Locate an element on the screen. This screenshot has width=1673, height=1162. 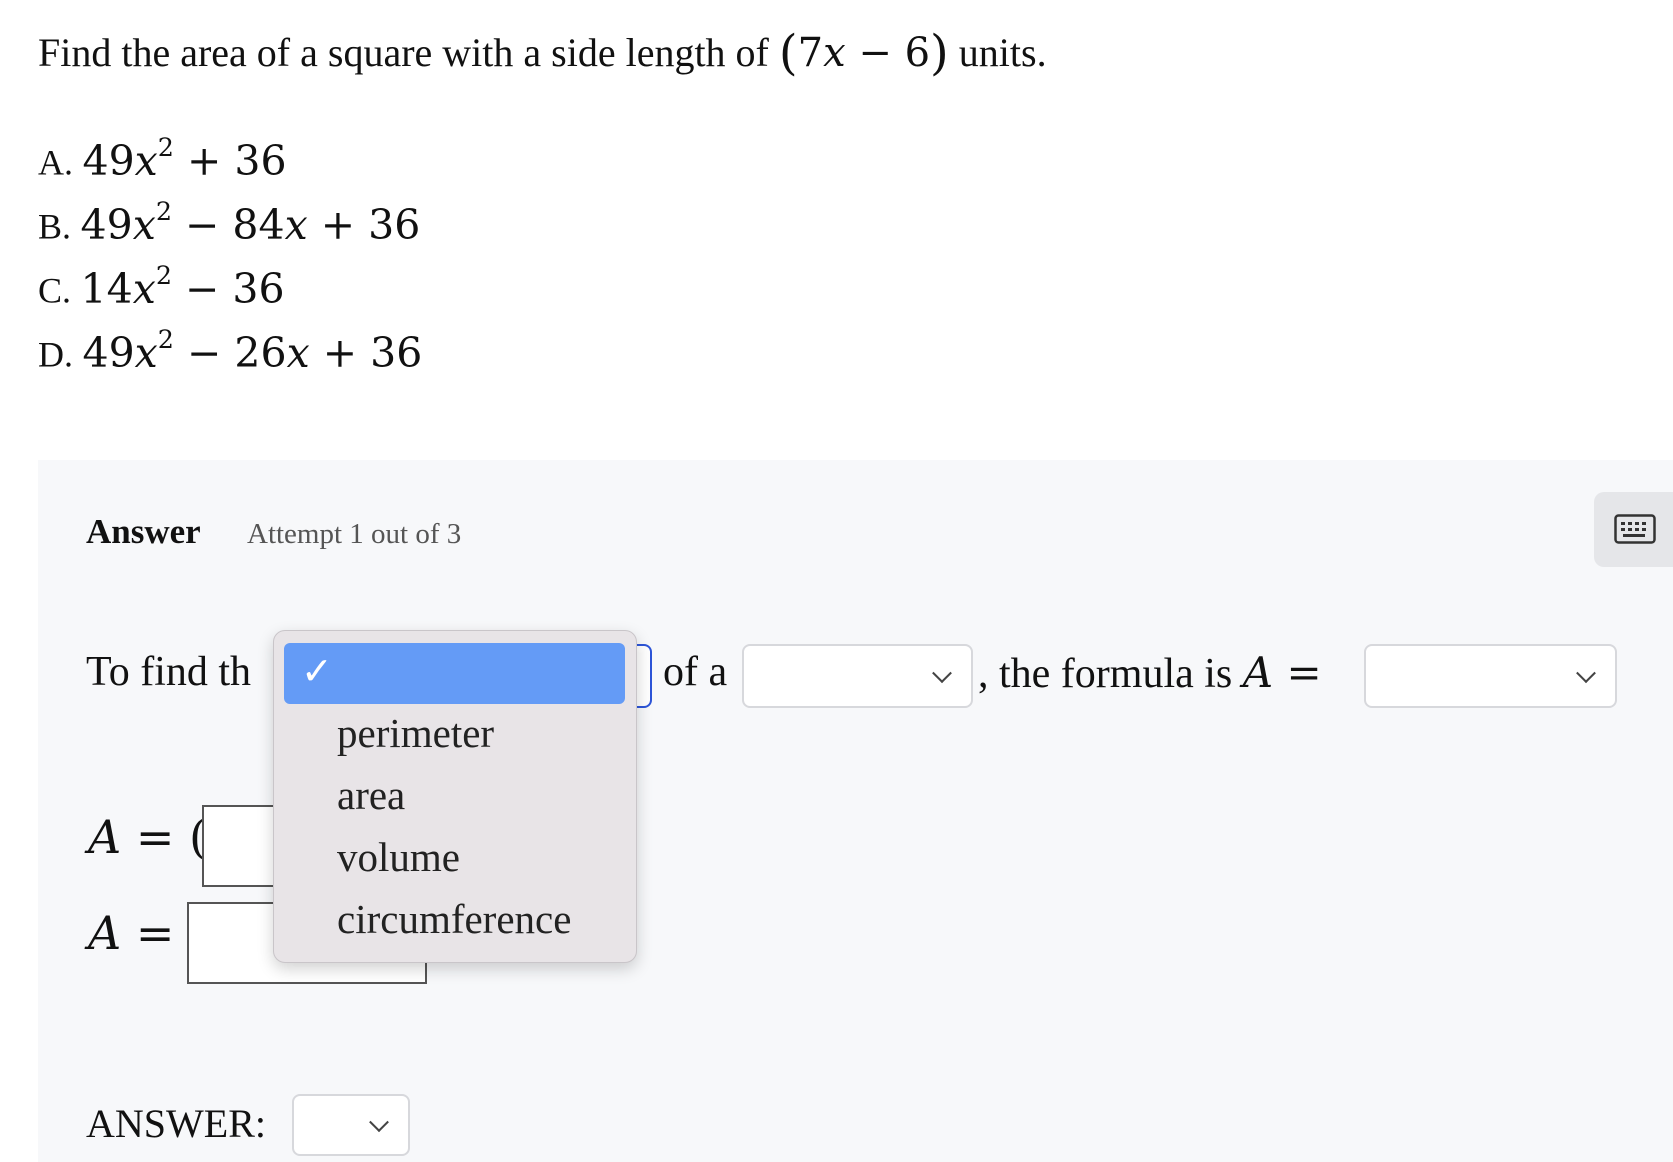
choice-c: C. 14x2 − 36 is located at coordinates (161, 286).